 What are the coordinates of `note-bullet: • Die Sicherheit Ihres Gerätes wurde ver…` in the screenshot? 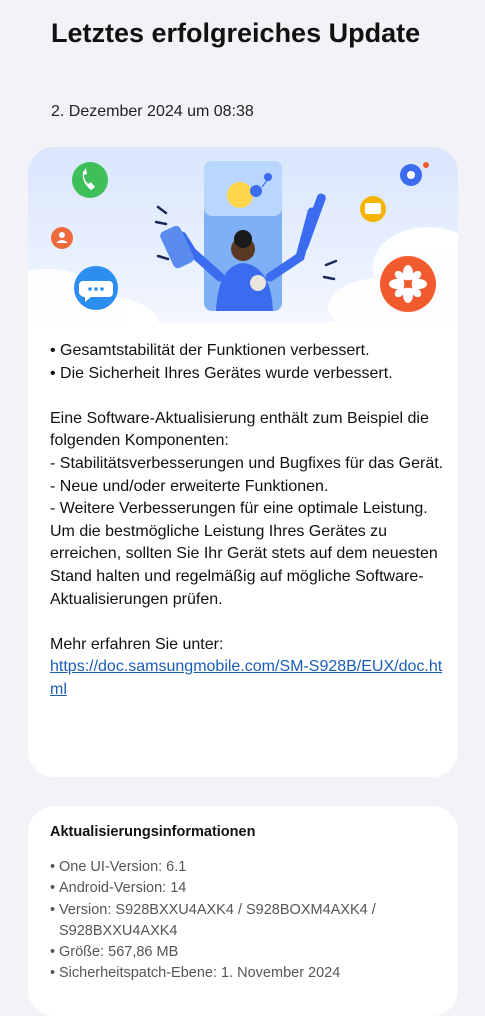 It's located at (221, 373).